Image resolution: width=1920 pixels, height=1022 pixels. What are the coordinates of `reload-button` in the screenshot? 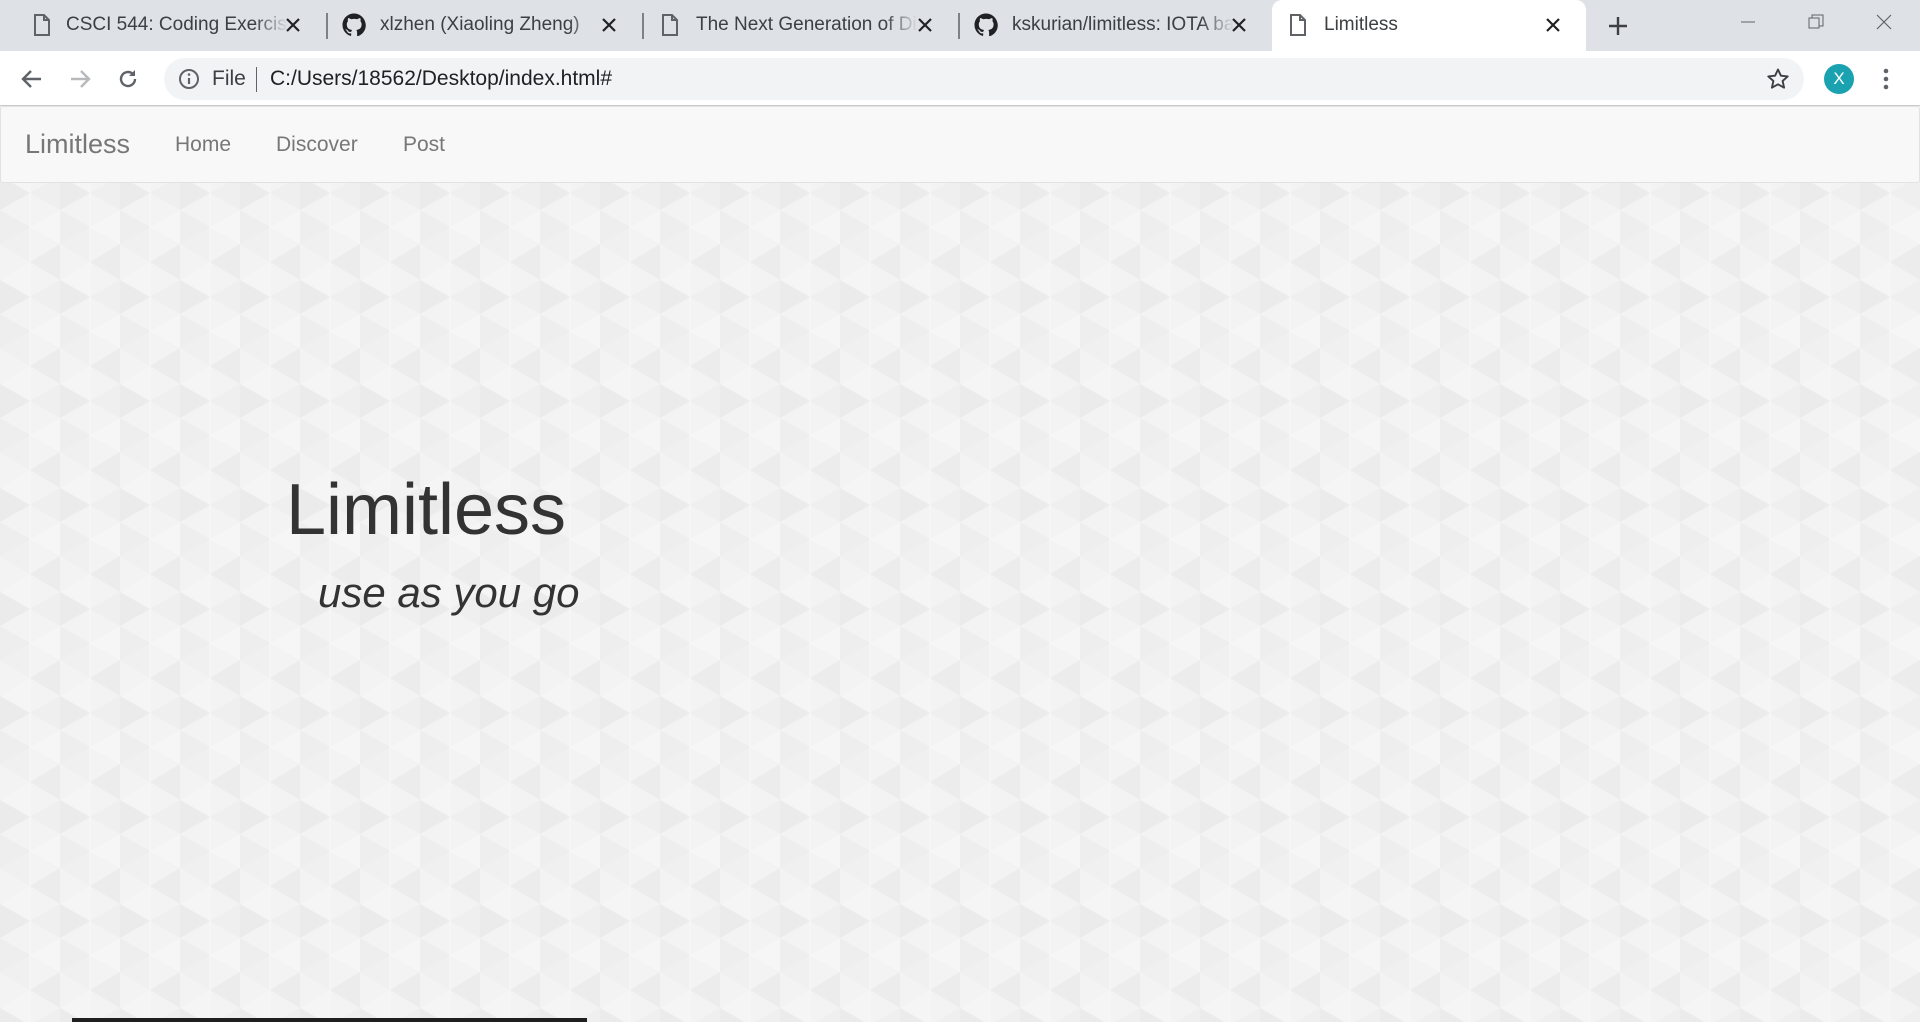 It's located at (128, 79).